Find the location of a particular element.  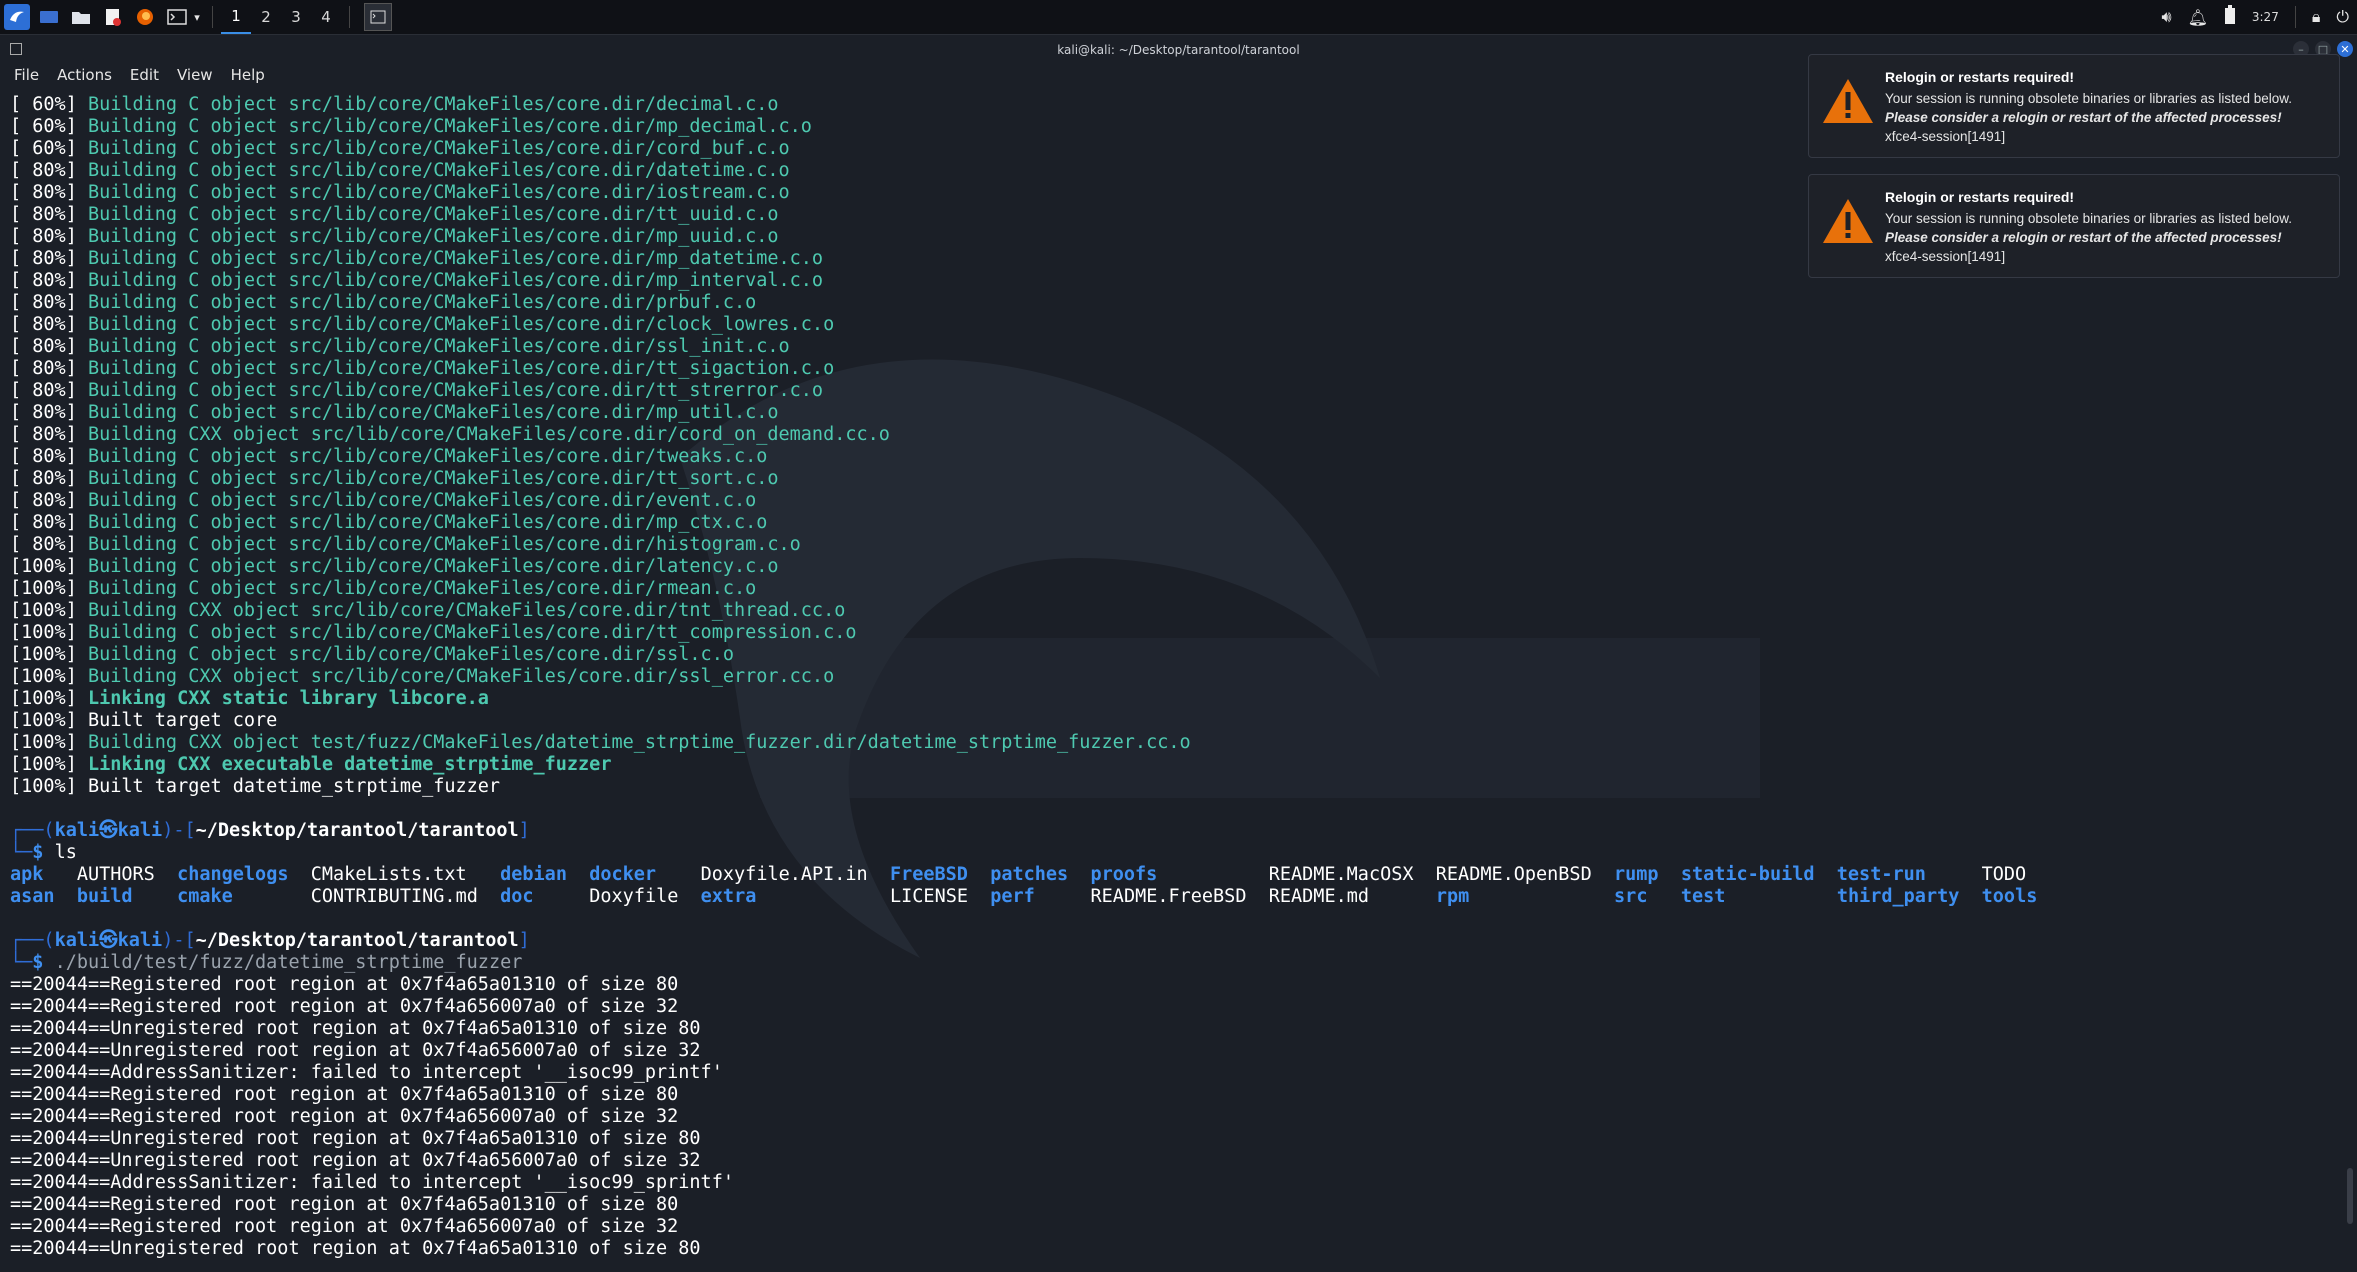

scrollbar is located at coordinates (2350, 1196).